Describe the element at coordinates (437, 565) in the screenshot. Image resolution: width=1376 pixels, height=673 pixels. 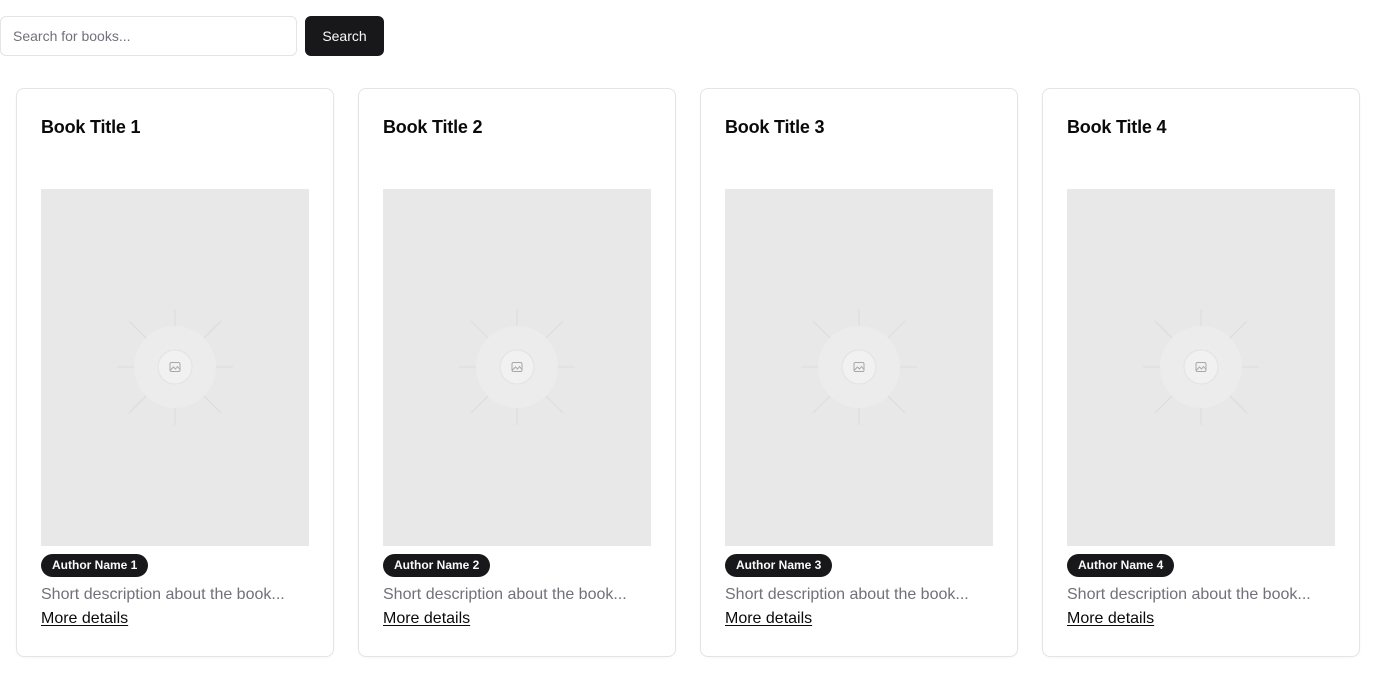
I see `author-badge: Author Name 2` at that location.